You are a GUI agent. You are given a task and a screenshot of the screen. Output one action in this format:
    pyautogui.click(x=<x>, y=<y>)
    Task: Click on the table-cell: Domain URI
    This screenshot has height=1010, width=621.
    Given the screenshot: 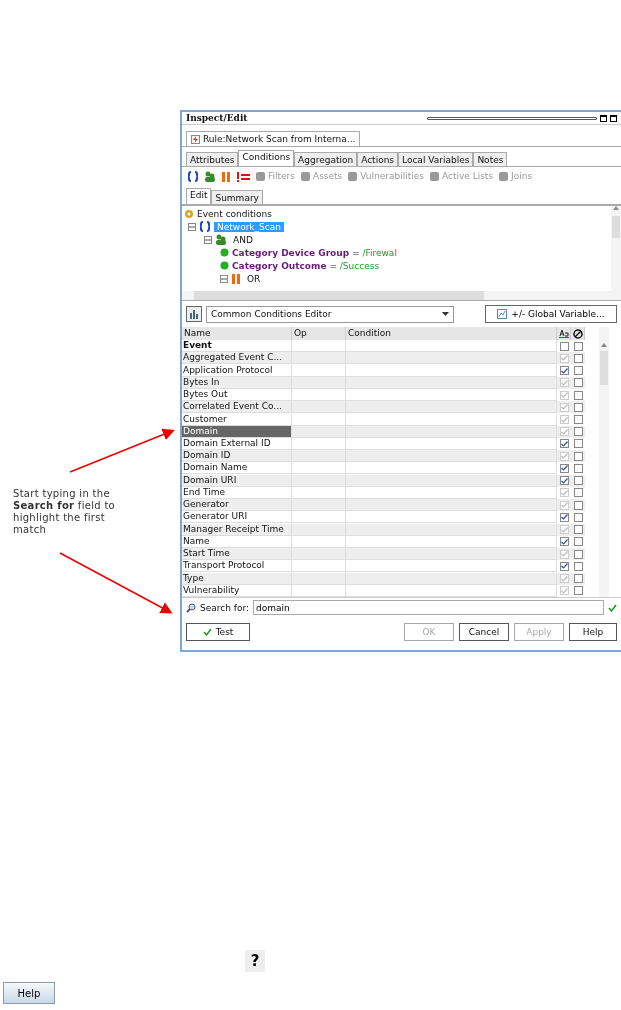 What is the action you would take?
    pyautogui.click(x=237, y=480)
    